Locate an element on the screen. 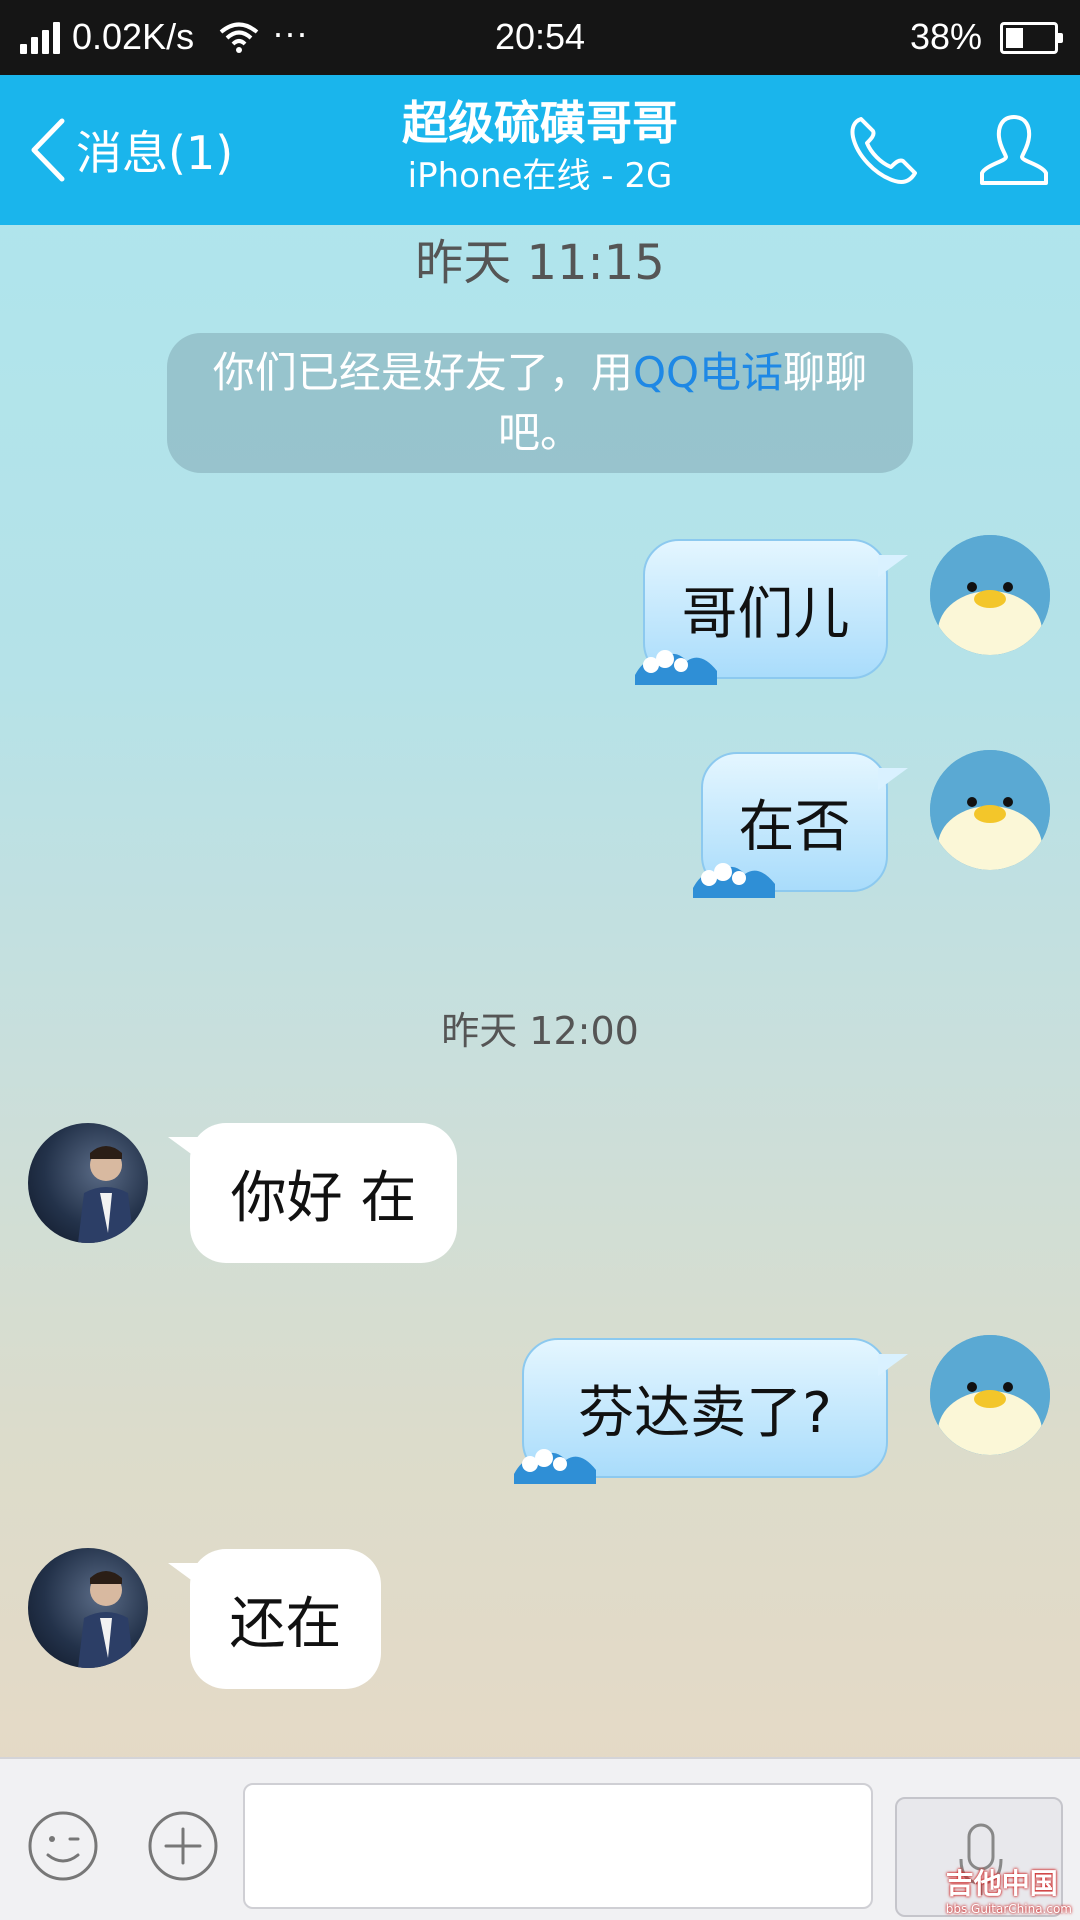 The width and height of the screenshot is (1080, 1920). qq-call-link: QQ电话 is located at coordinates (708, 372).